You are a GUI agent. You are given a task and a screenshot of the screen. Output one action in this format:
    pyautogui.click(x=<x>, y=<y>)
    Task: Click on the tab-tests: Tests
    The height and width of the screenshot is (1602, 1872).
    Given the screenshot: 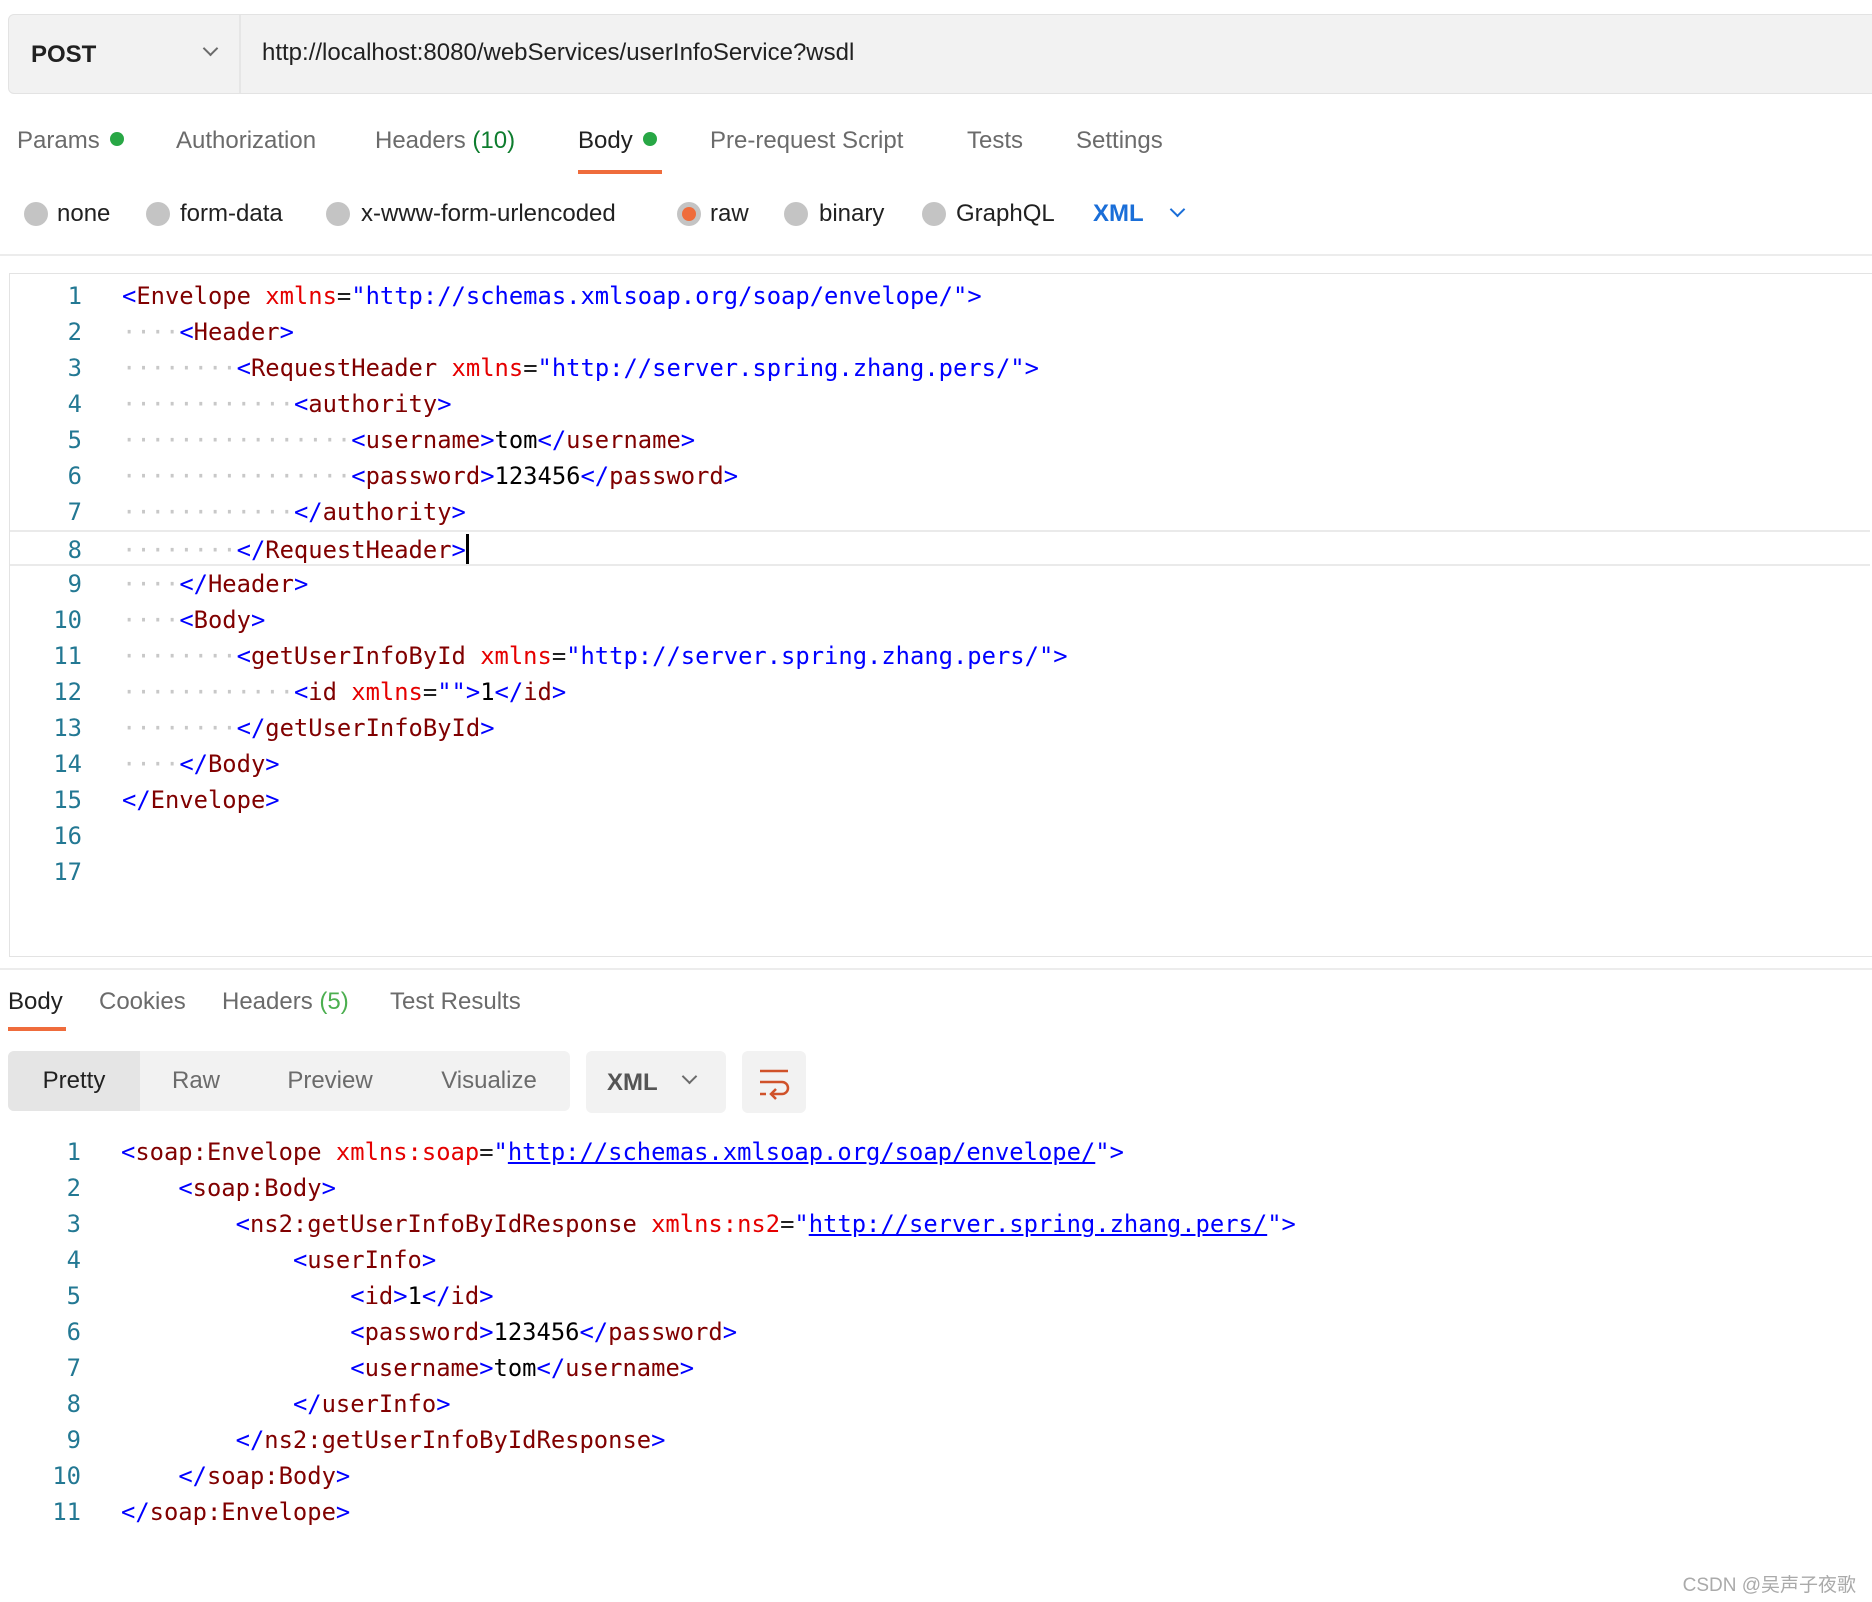 What is the action you would take?
    pyautogui.click(x=995, y=141)
    